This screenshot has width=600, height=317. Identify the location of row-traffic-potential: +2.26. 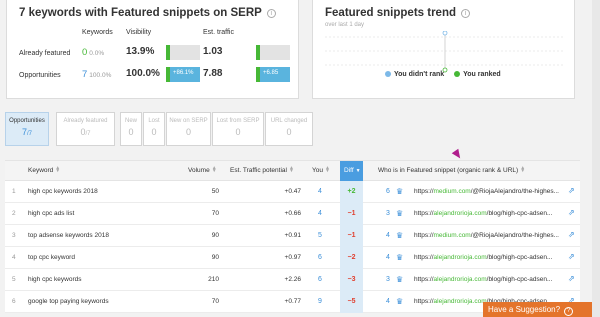
(292, 279).